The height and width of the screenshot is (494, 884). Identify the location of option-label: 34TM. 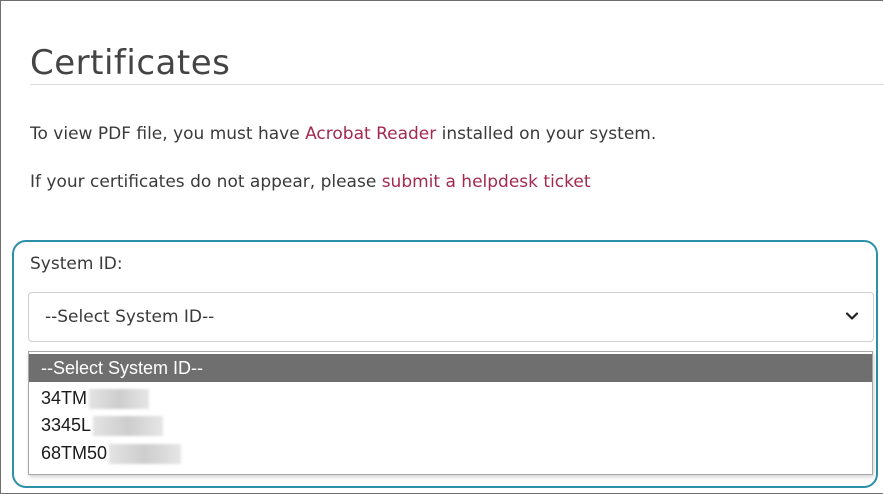
(64, 398).